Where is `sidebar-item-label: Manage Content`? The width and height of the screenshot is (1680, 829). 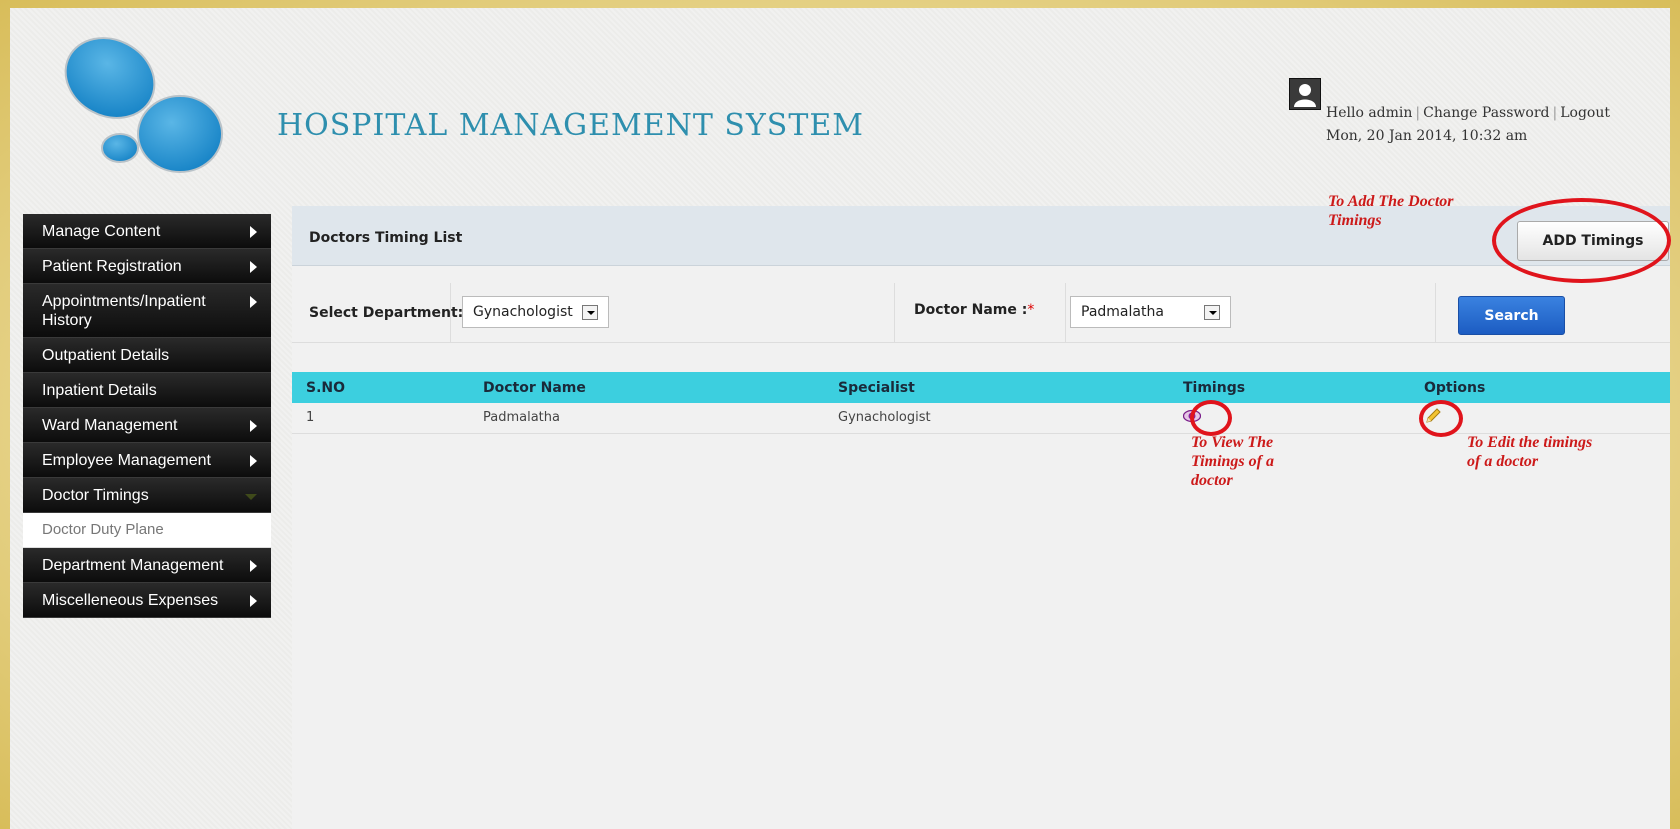
sidebar-item-label: Manage Content is located at coordinates (101, 231).